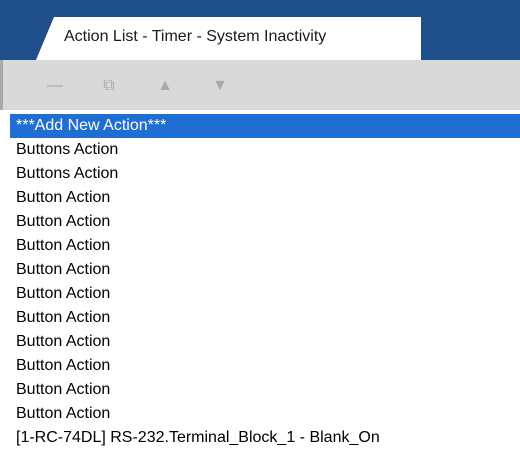  I want to click on tab-title: Action List - Timer - System Inactivity, so click(236, 37).